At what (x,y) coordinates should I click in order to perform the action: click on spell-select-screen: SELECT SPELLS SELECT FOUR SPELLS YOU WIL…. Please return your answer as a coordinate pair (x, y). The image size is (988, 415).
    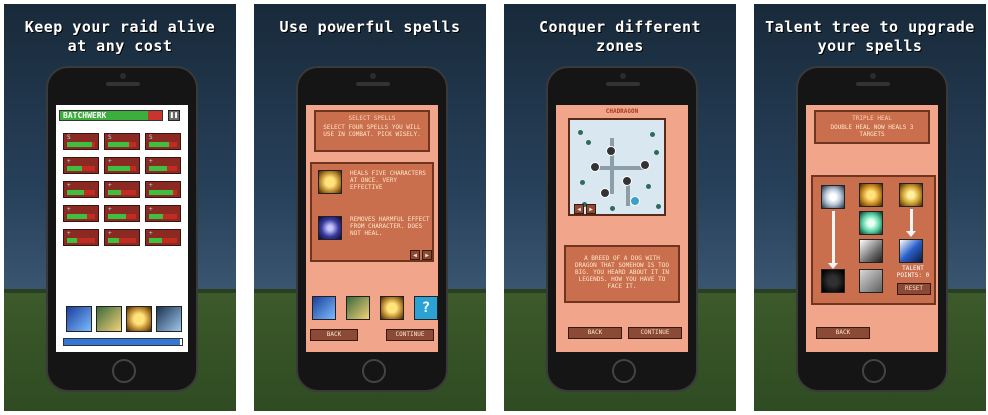
    Looking at the image, I should click on (372, 228).